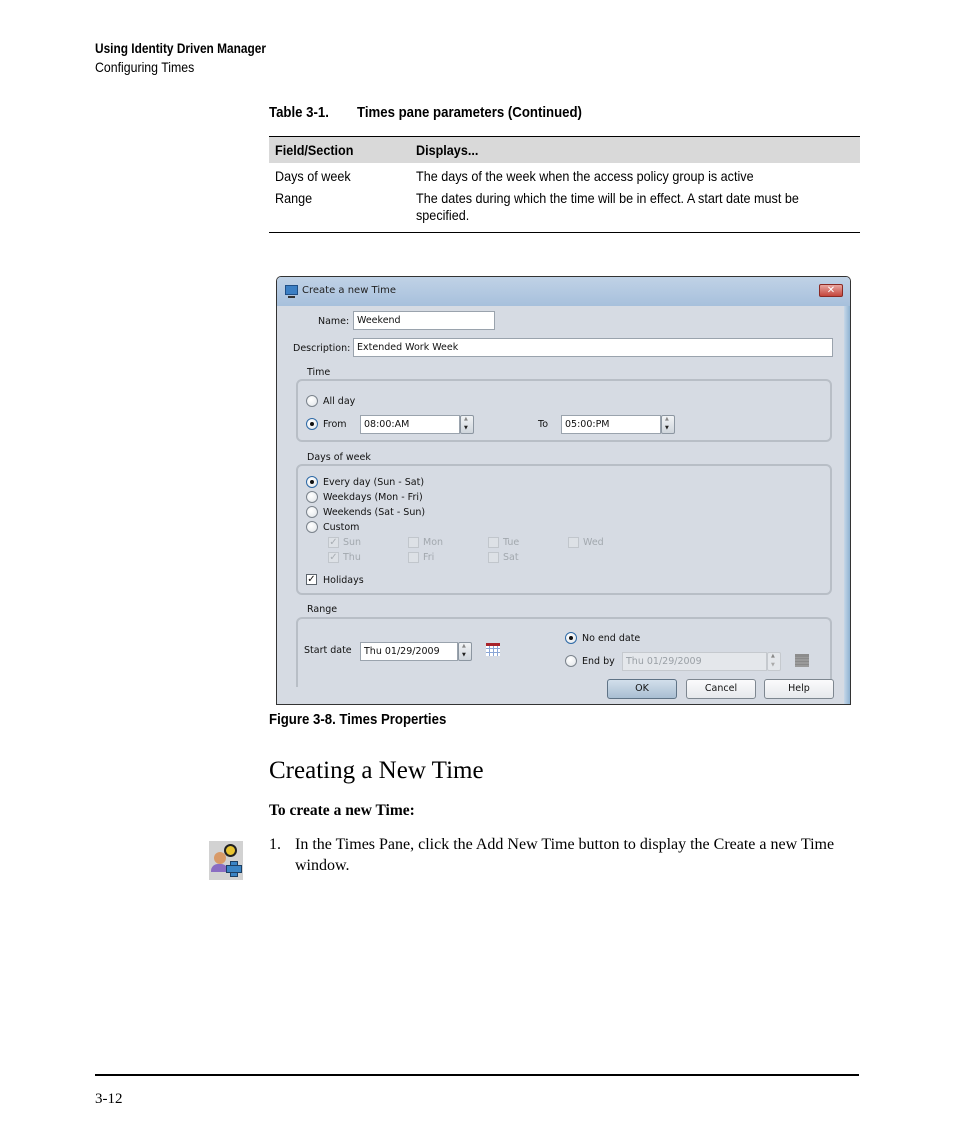  I want to click on all-day-label: All day, so click(339, 401).